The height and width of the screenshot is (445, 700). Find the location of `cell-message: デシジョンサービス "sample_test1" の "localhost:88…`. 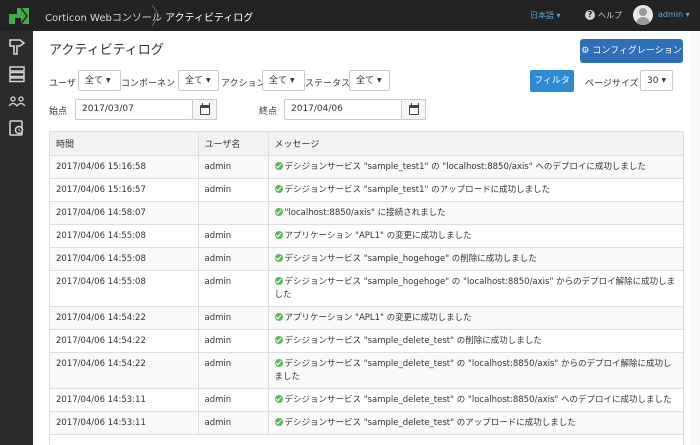

cell-message: デシジョンサービス "sample_test1" の "localhost:88… is located at coordinates (475, 167).